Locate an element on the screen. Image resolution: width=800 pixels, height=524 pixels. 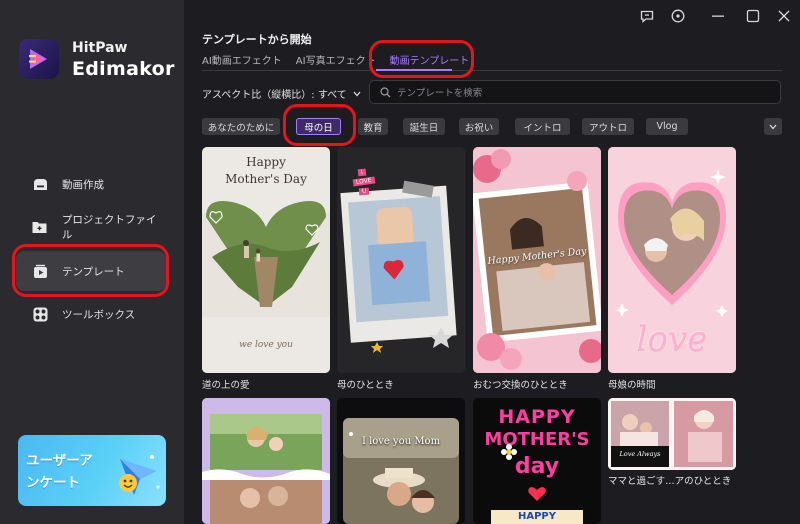
card-overlay-footer: we love you is located at coordinates (266, 345).